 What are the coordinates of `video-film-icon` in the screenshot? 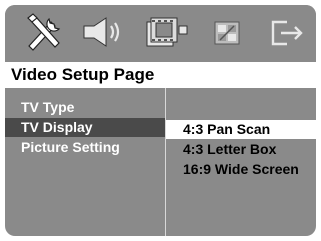 It's located at (167, 32).